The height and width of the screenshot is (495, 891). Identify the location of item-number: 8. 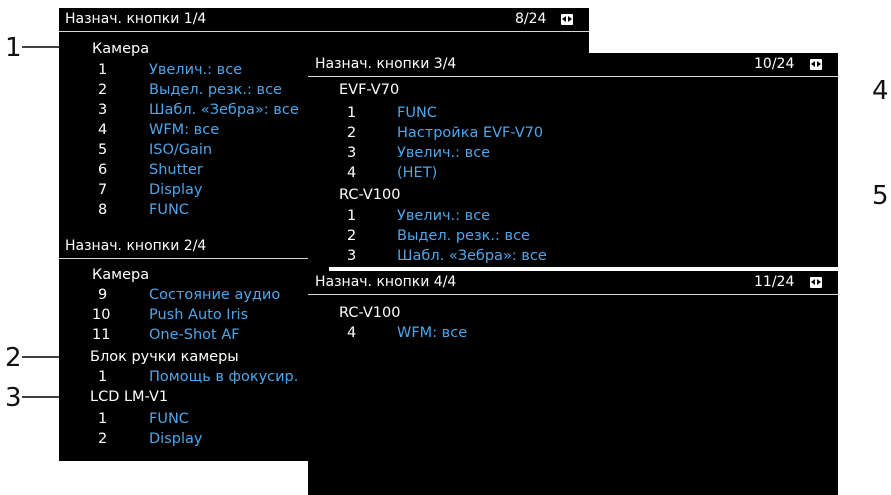
(103, 210).